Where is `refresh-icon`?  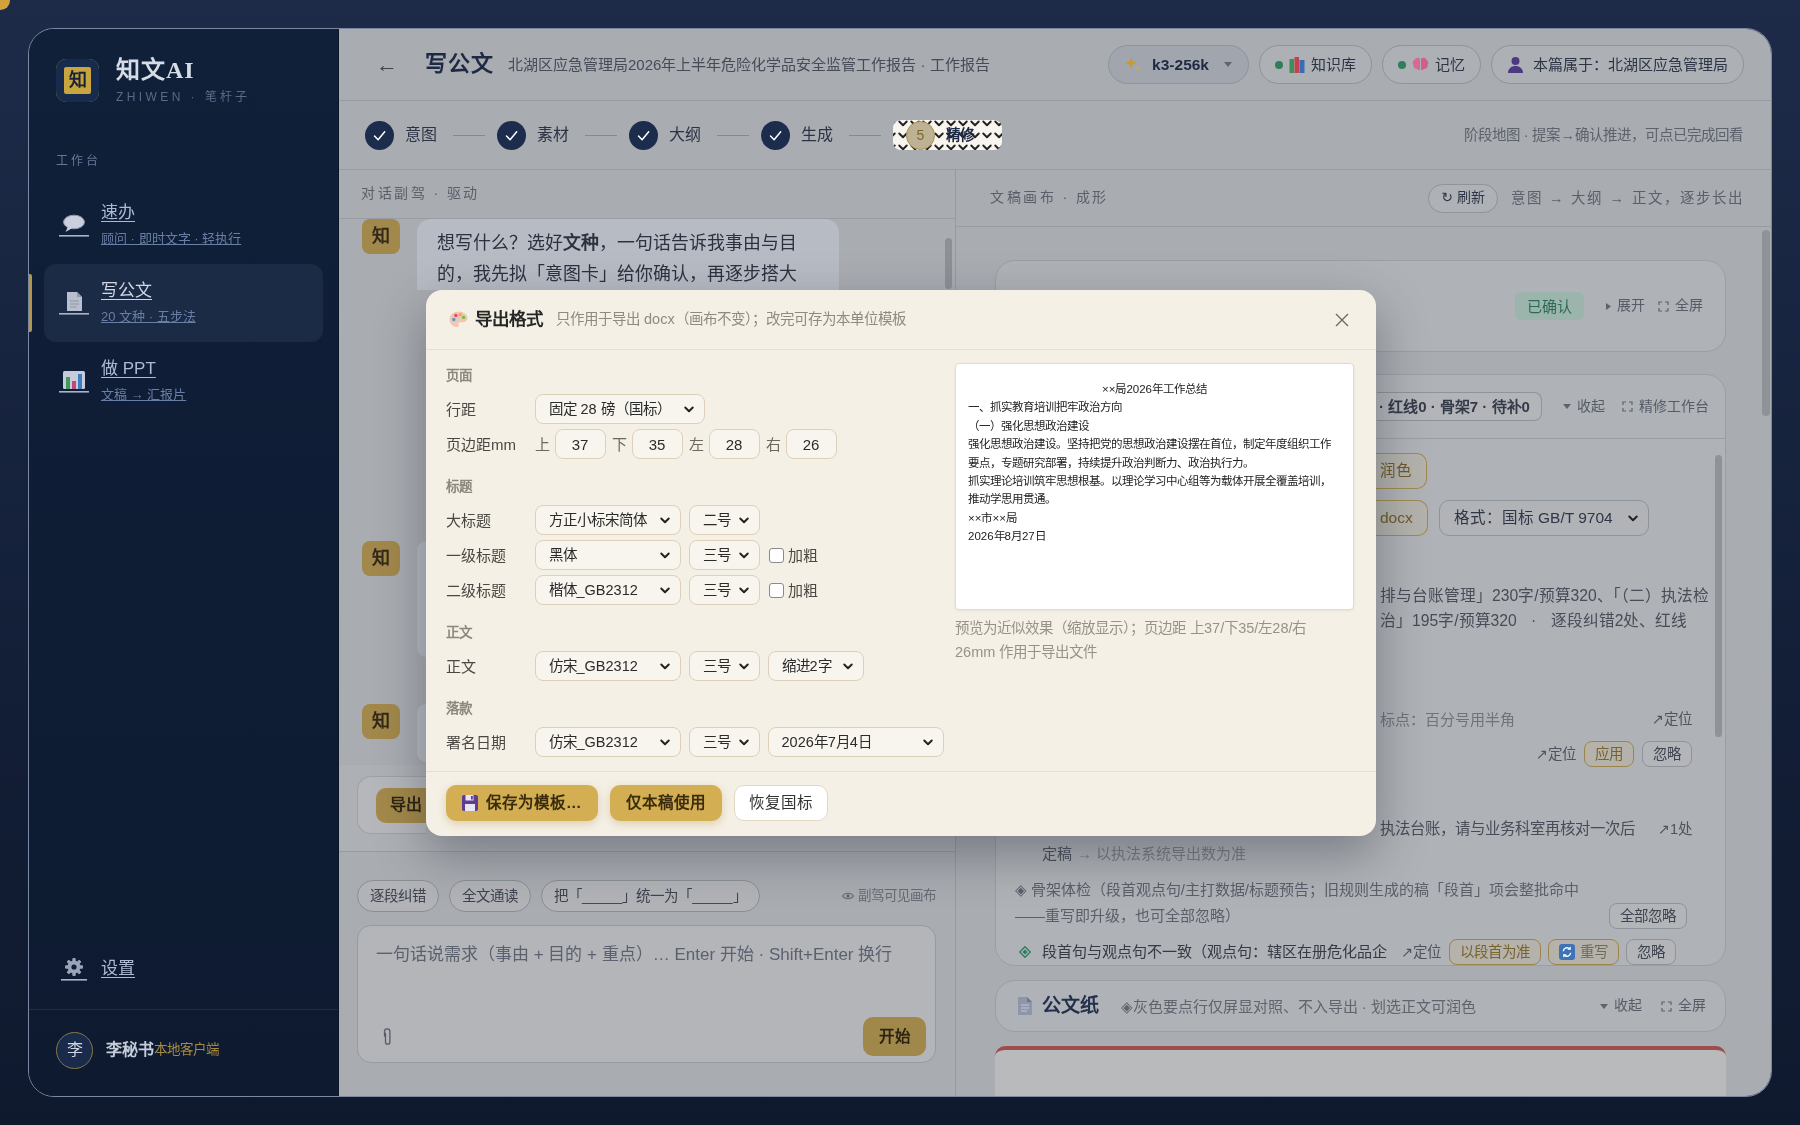 refresh-icon is located at coordinates (1567, 952).